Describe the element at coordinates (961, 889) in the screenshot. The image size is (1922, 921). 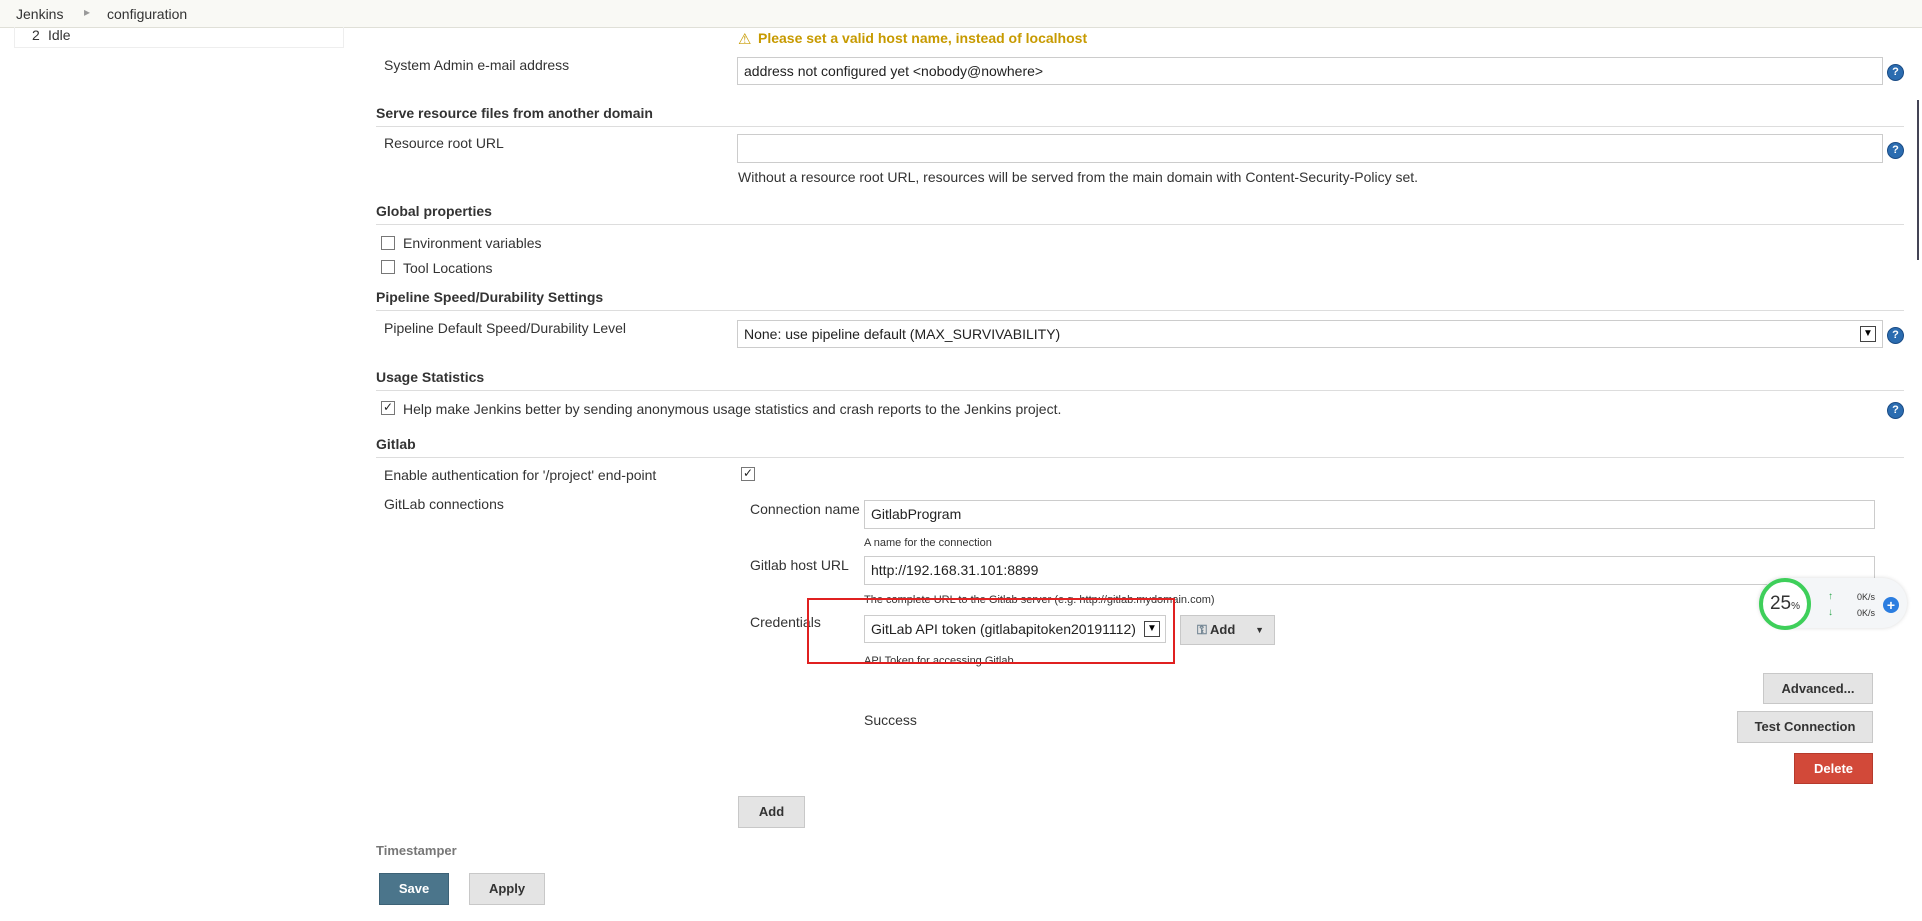
I see `footer-bar` at that location.